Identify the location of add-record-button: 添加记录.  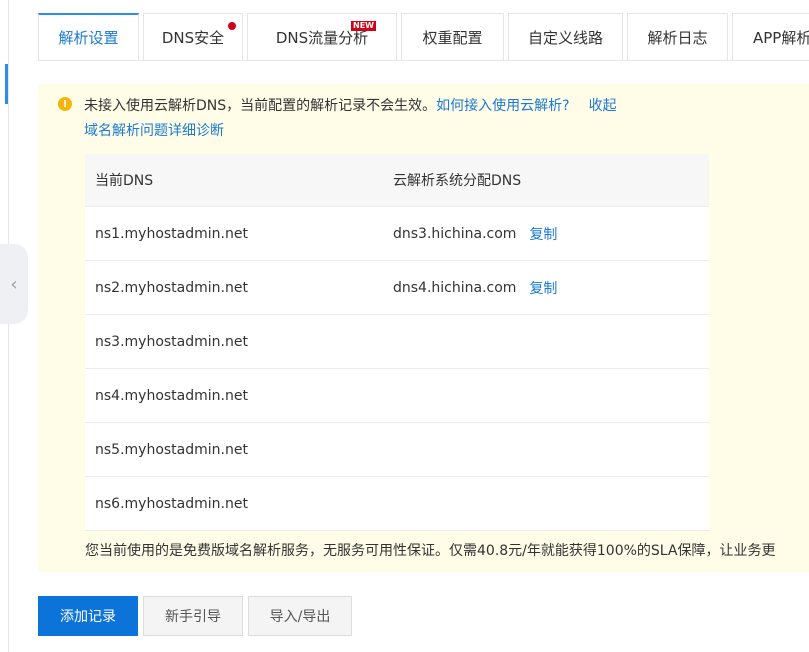
(88, 616).